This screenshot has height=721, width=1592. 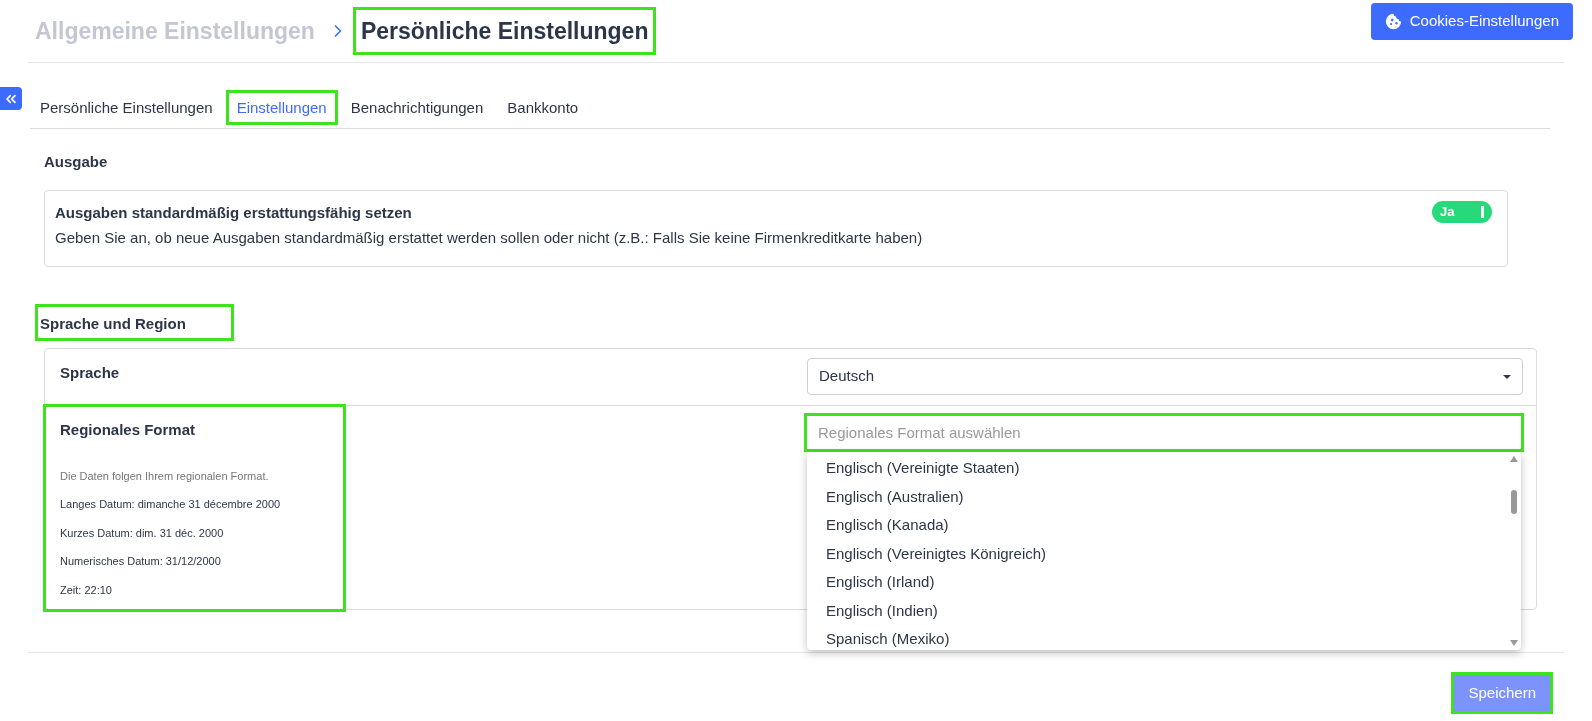 I want to click on dropdown-option: Englisch (Vereinigte Staaten), so click(x=1166, y=468).